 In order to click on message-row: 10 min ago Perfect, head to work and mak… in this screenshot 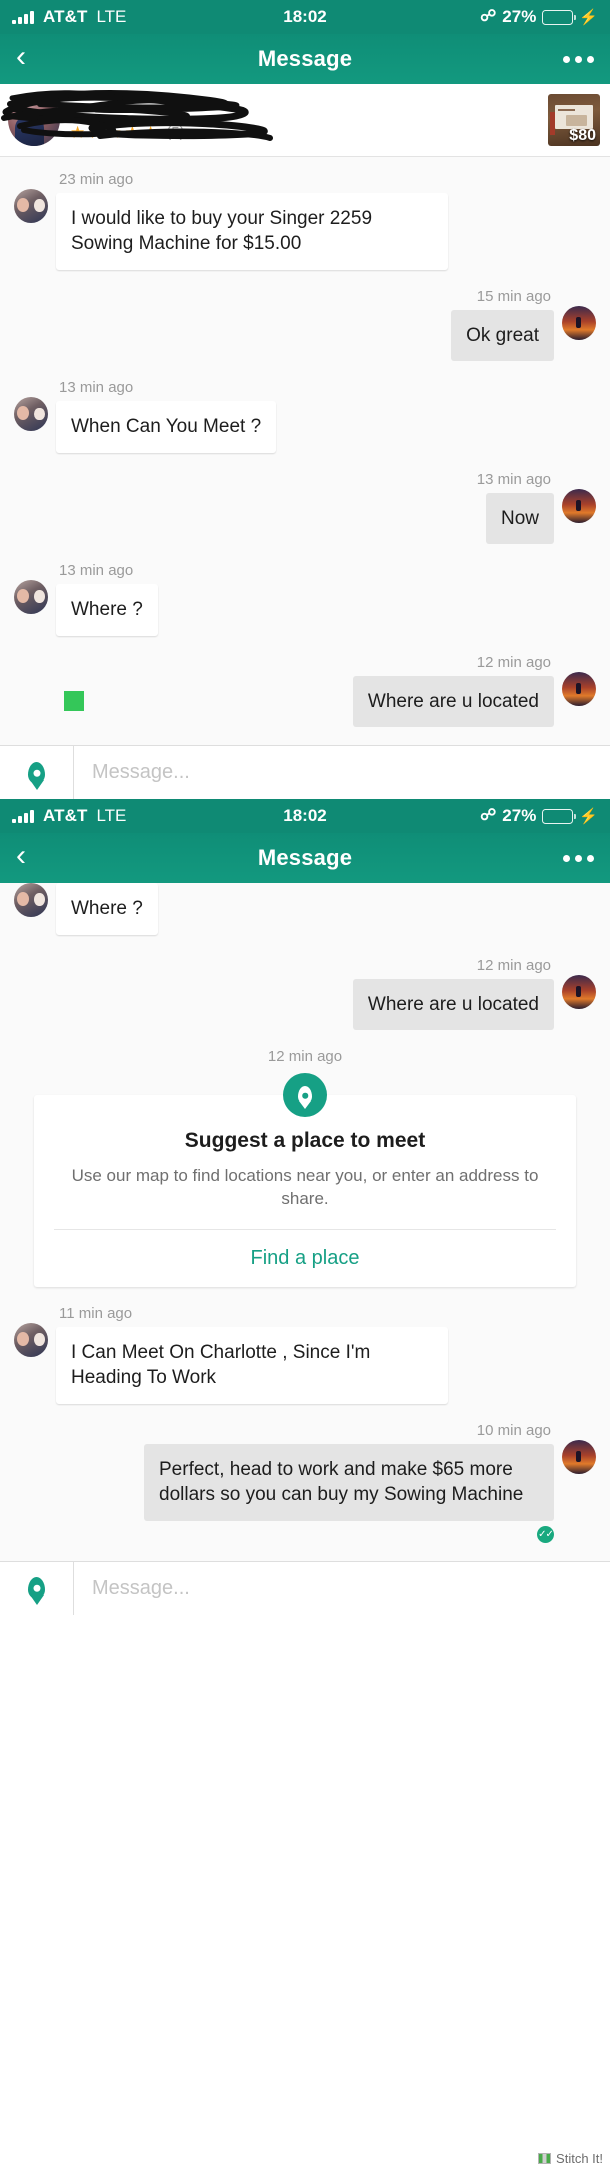, I will do `click(305, 1482)`.